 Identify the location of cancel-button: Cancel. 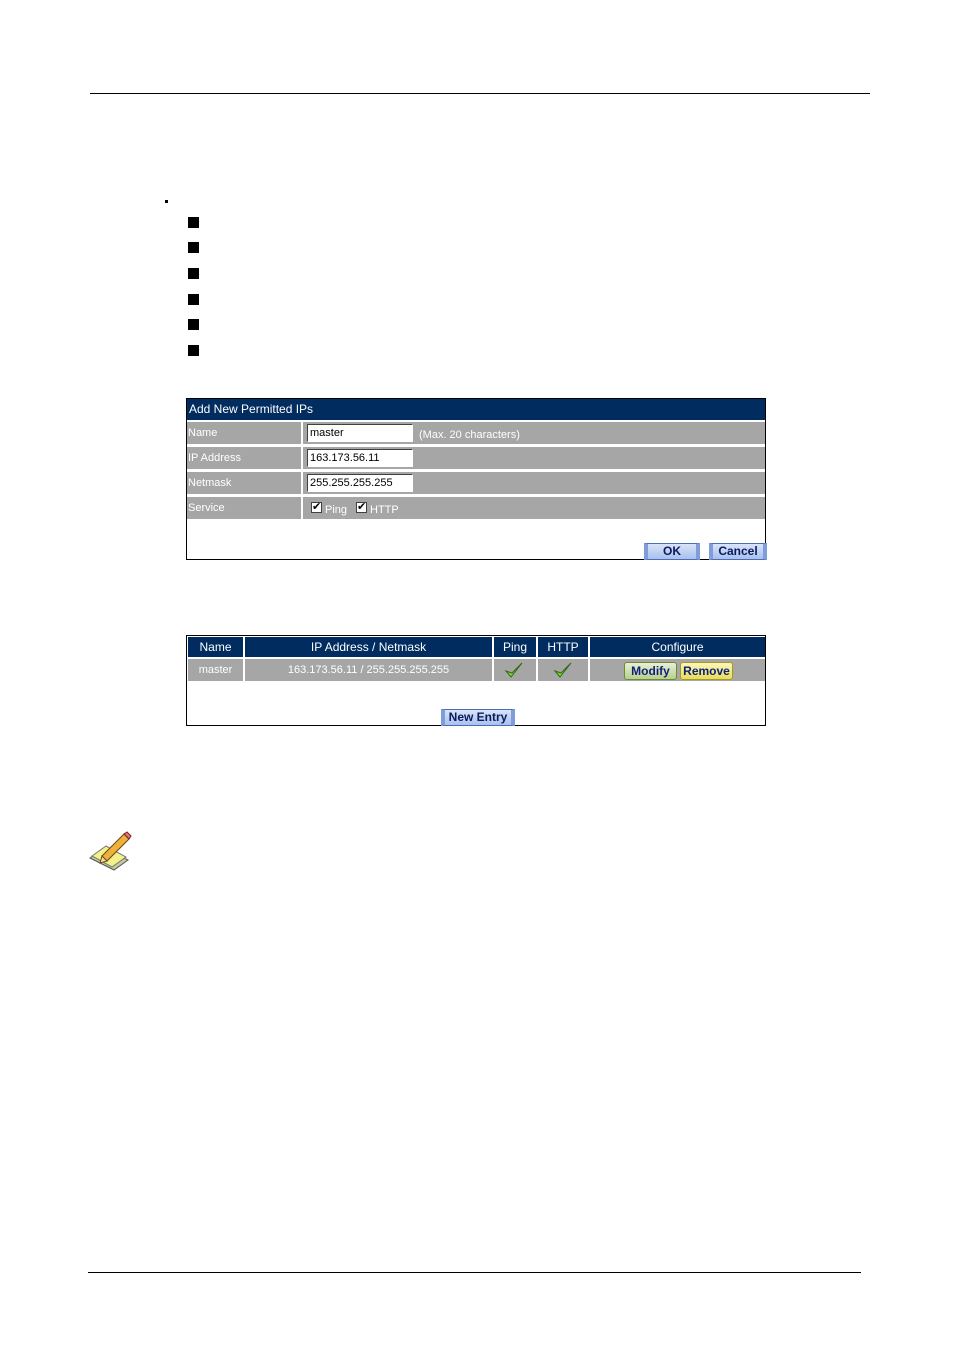
(738, 551).